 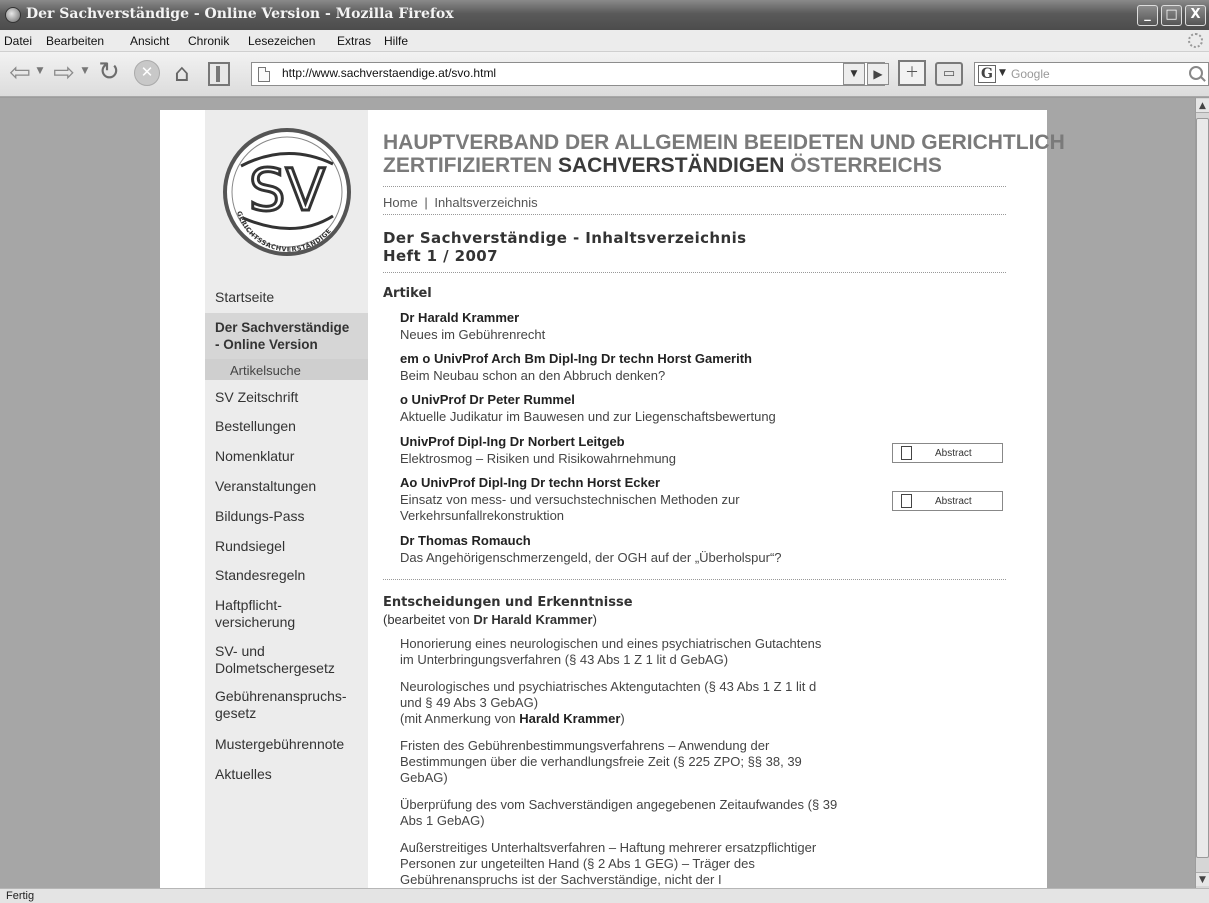 I want to click on breadcrumb: Home | Inhaltsverzeichnis, so click(x=460, y=202).